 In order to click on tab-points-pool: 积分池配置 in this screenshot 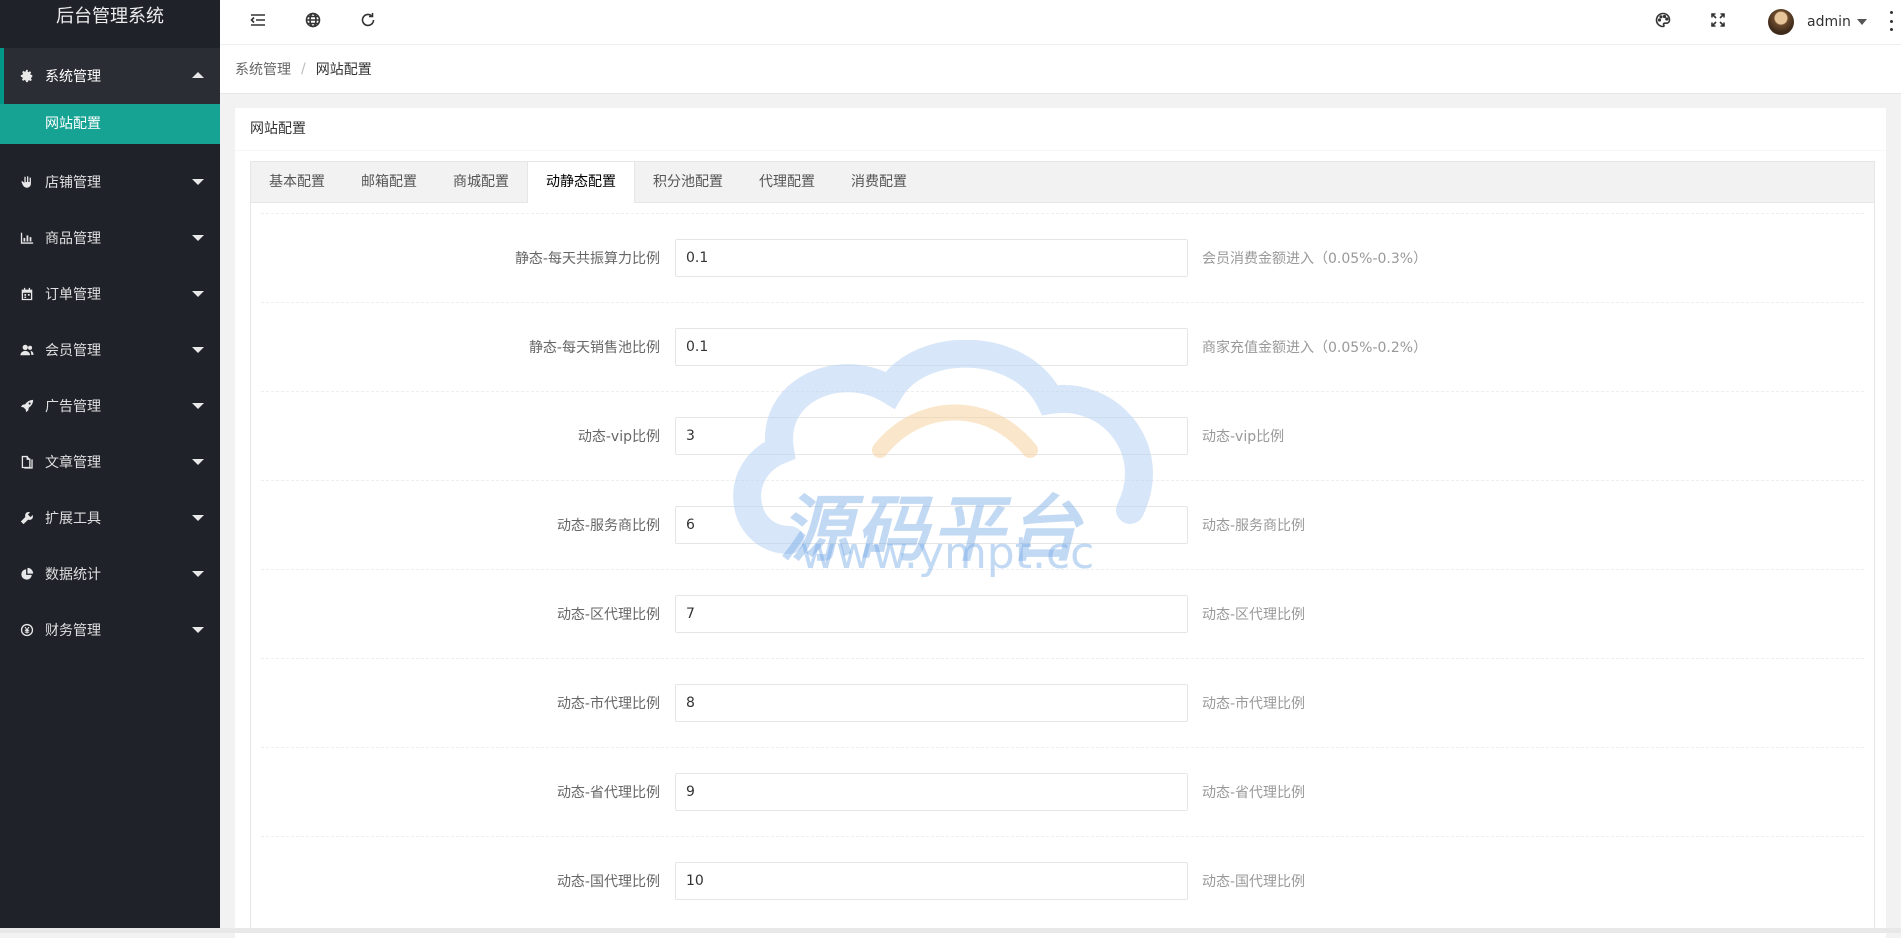, I will do `click(688, 182)`.